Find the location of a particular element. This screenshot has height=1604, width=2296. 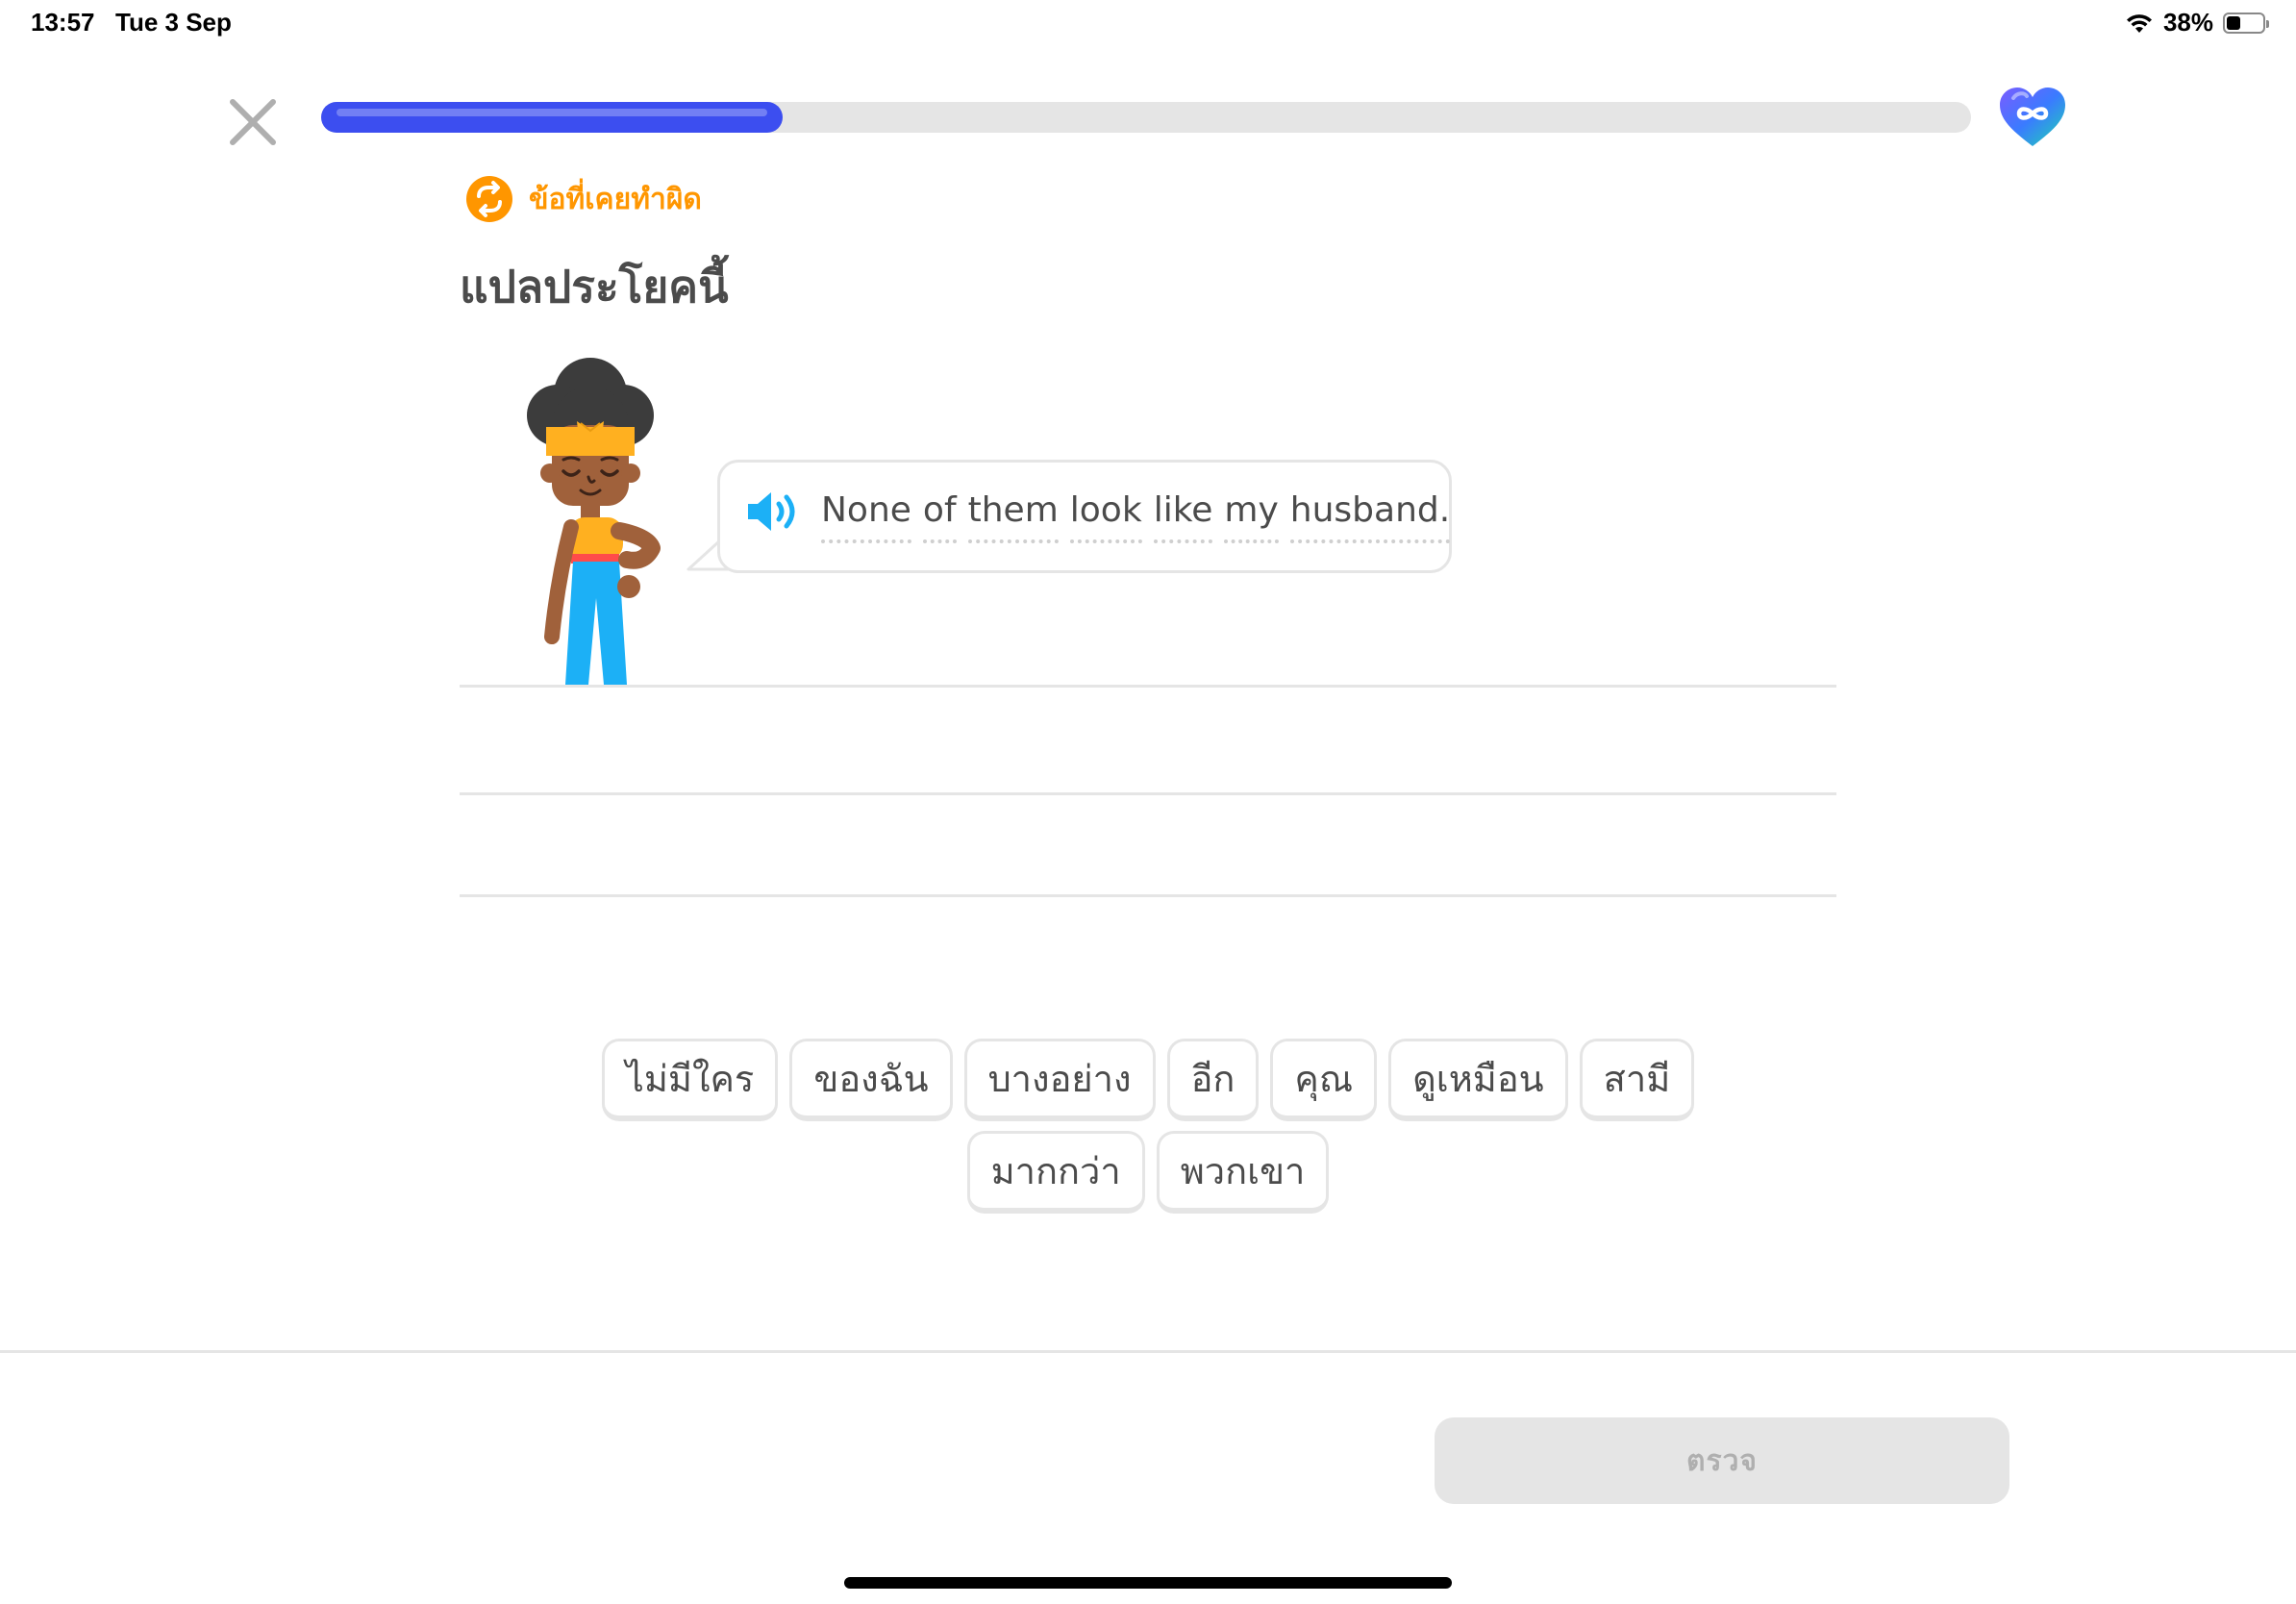

progress-fill is located at coordinates (552, 117).